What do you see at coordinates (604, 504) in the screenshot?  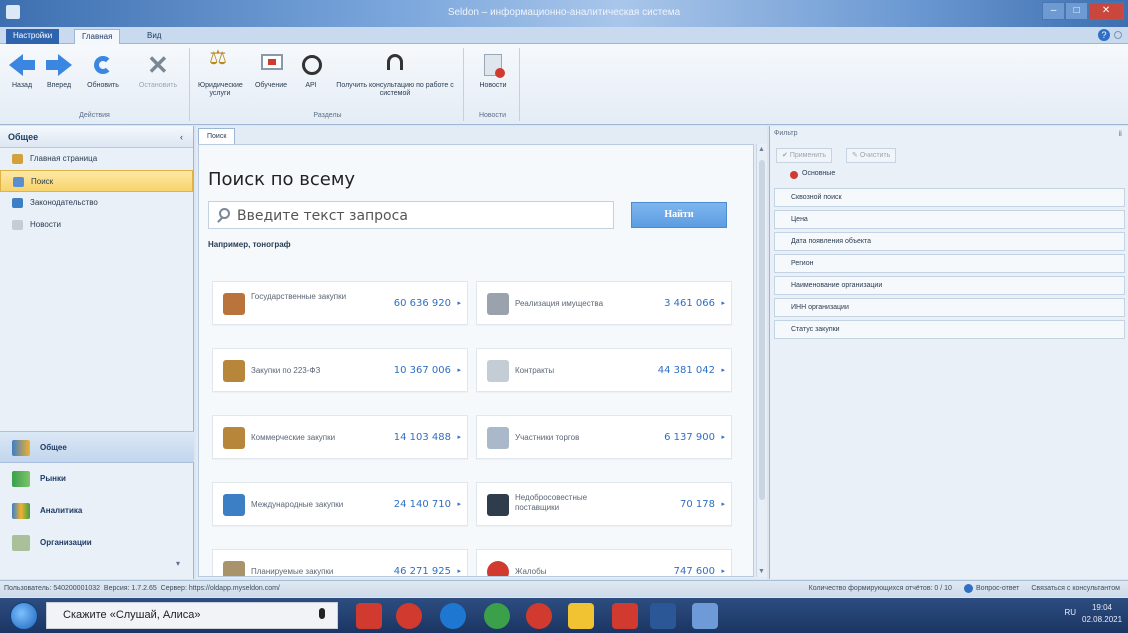 I see `category-card: Недобросовестные поставщики 70 178 ▸` at bounding box center [604, 504].